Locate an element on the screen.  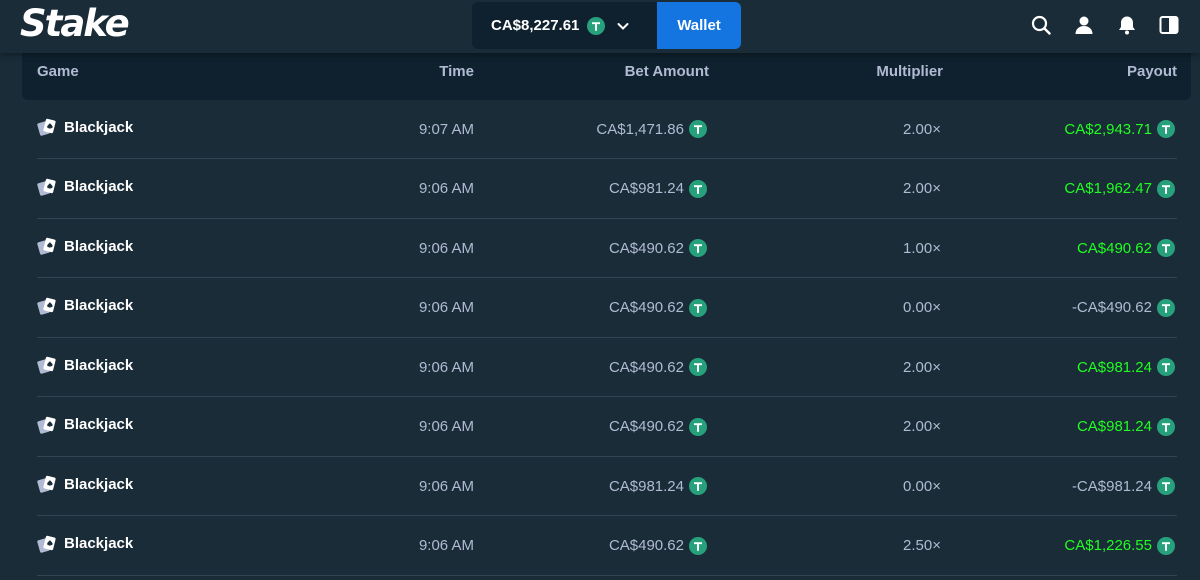
payout-cell: CA$1,226.55 is located at coordinates (1119, 546).